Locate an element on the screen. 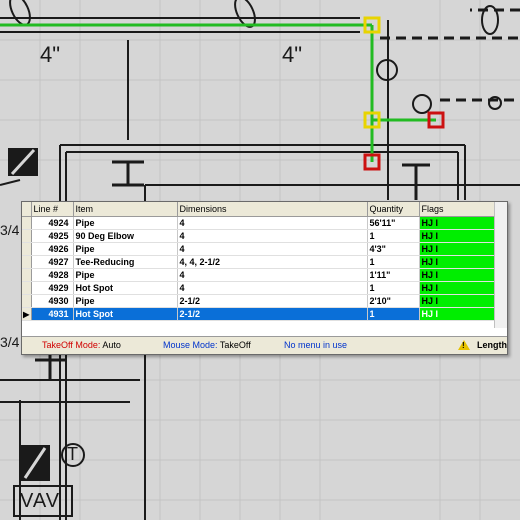 Image resolution: width=520 pixels, height=520 pixels. cell-item: Tee-Reducing is located at coordinates (125, 262).